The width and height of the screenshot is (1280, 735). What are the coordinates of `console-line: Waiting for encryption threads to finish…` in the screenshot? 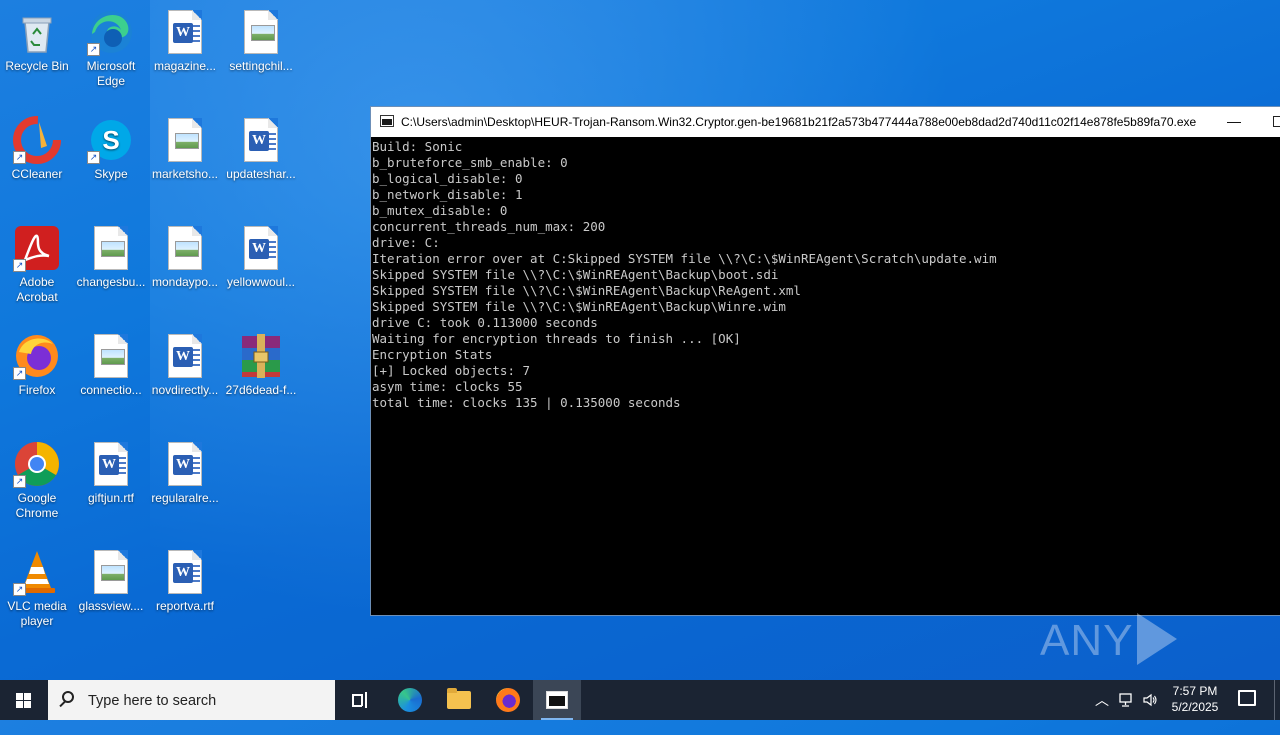 It's located at (556, 338).